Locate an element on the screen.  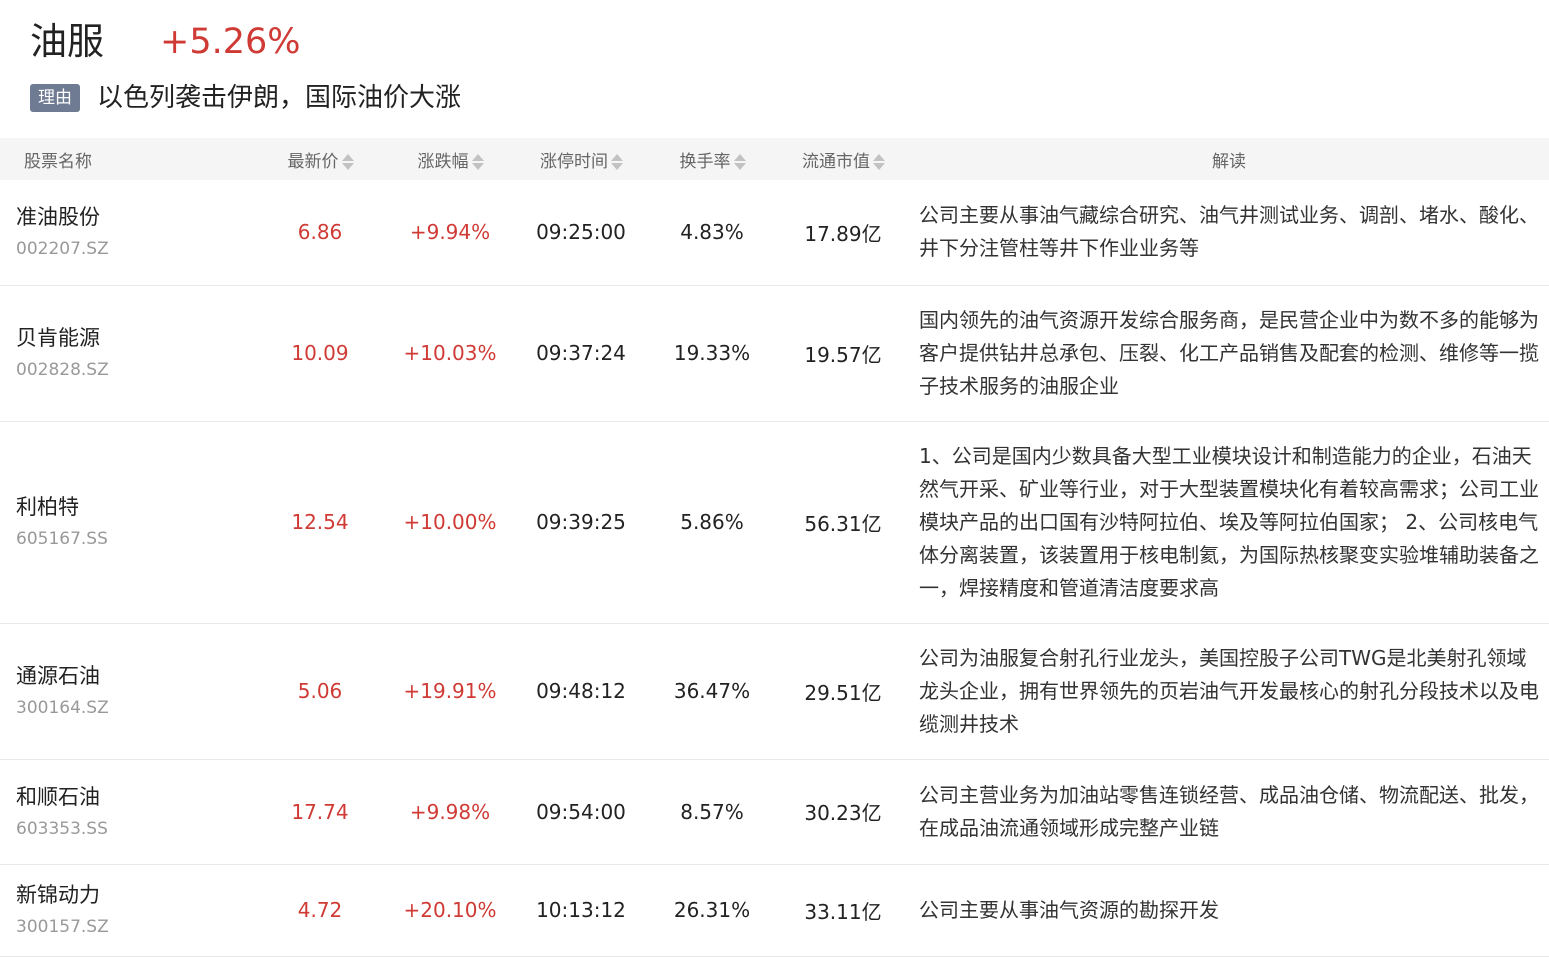
sector-header: 油服 +5.26% 理由 以色列袭击伊朗，国际油价大涨 is located at coordinates (774, 69).